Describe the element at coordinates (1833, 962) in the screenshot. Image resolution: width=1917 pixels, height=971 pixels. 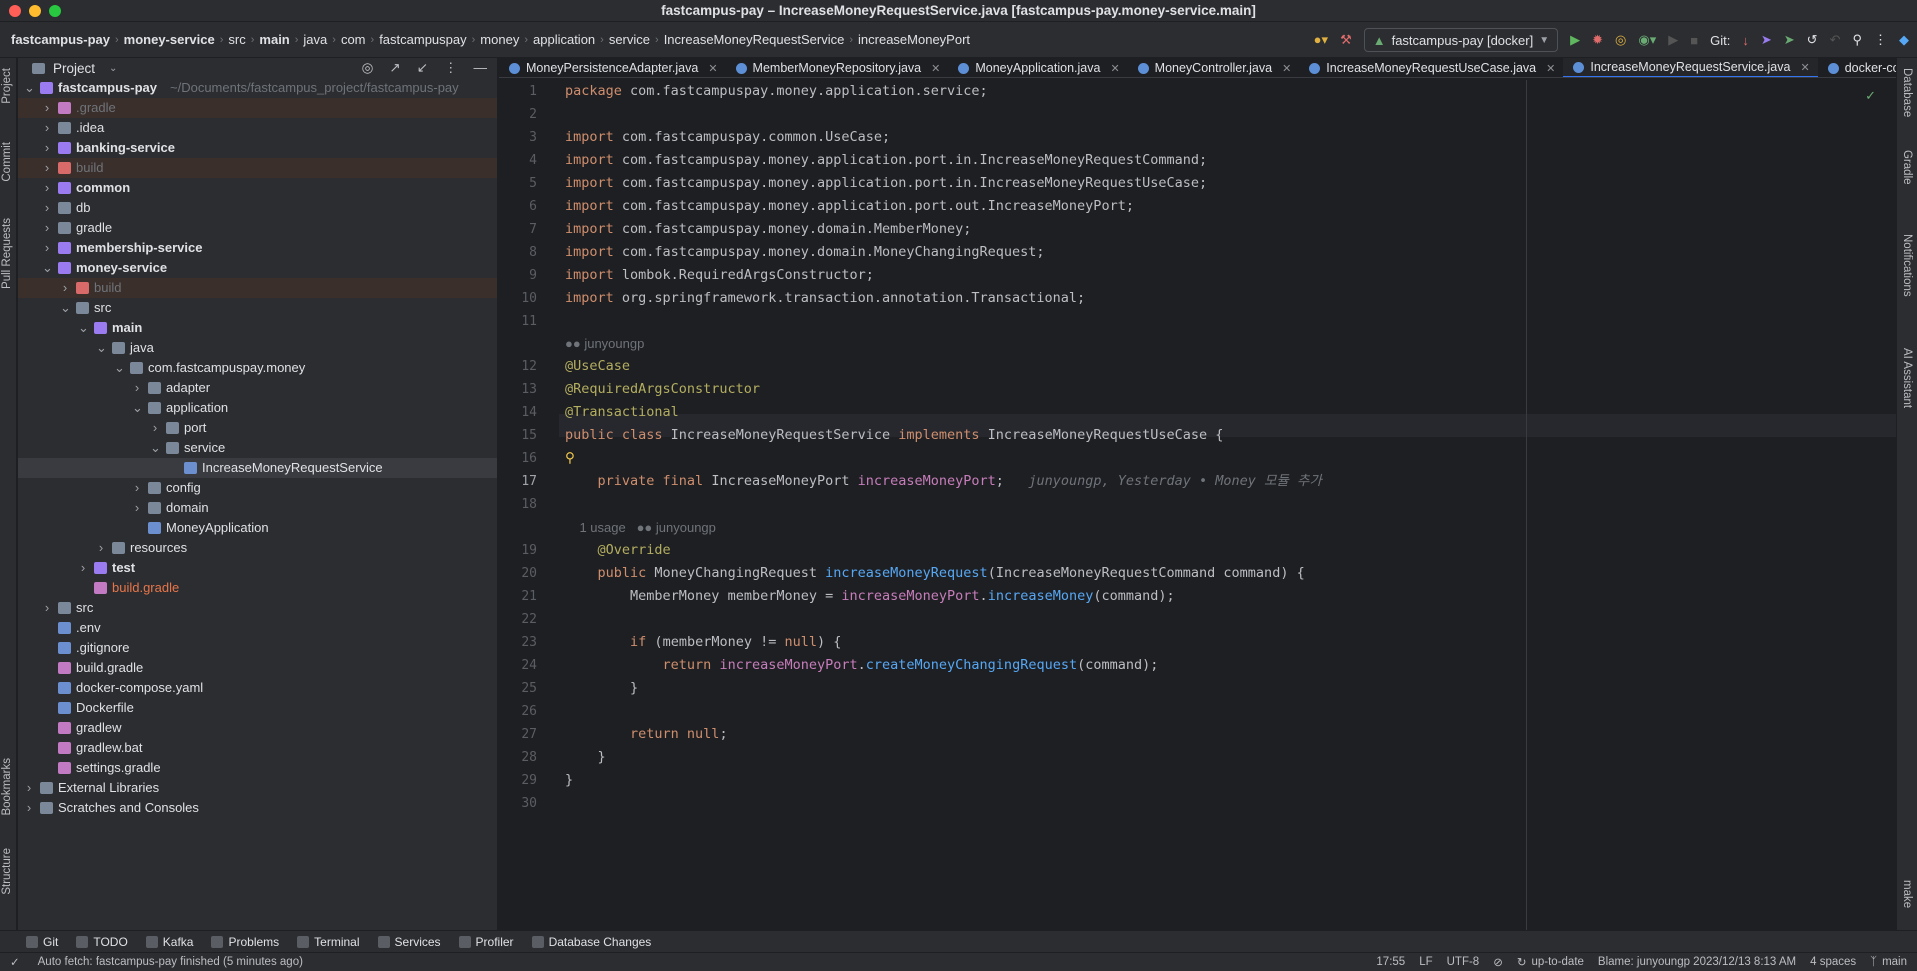
I see `indent-setting: 4 spaces` at that location.